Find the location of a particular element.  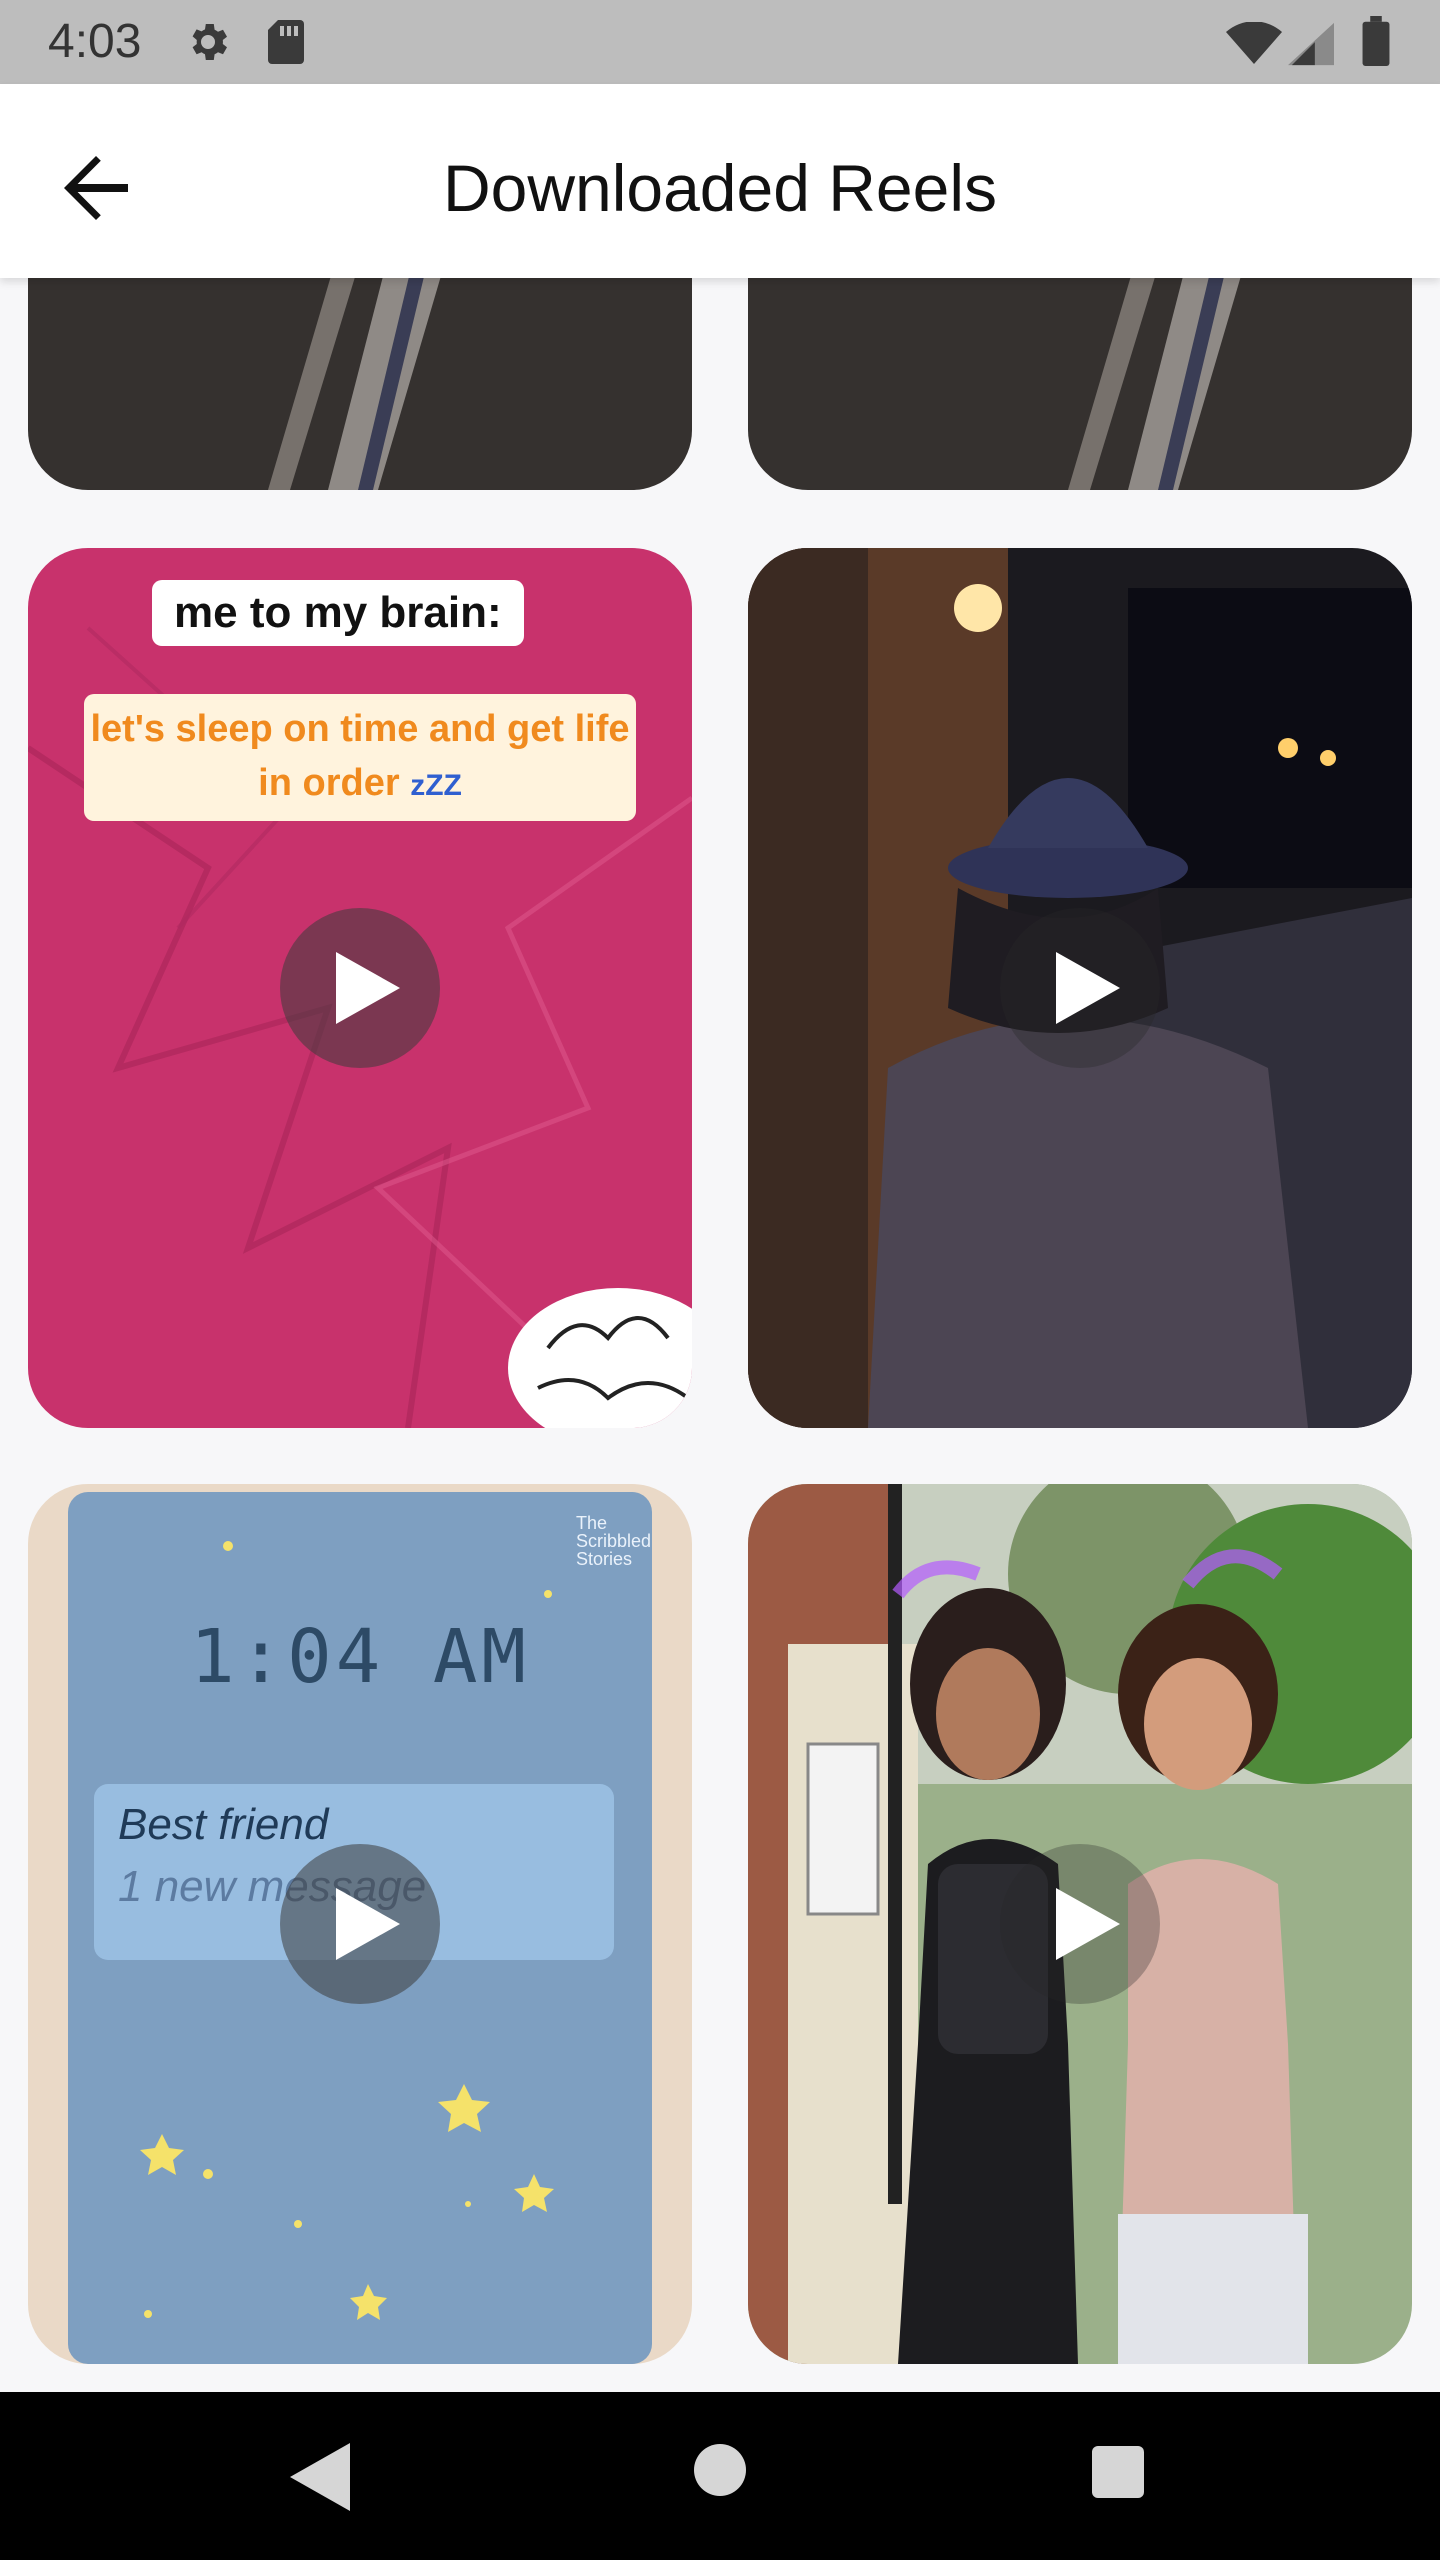

wifi-icon is located at coordinates (1254, 43).